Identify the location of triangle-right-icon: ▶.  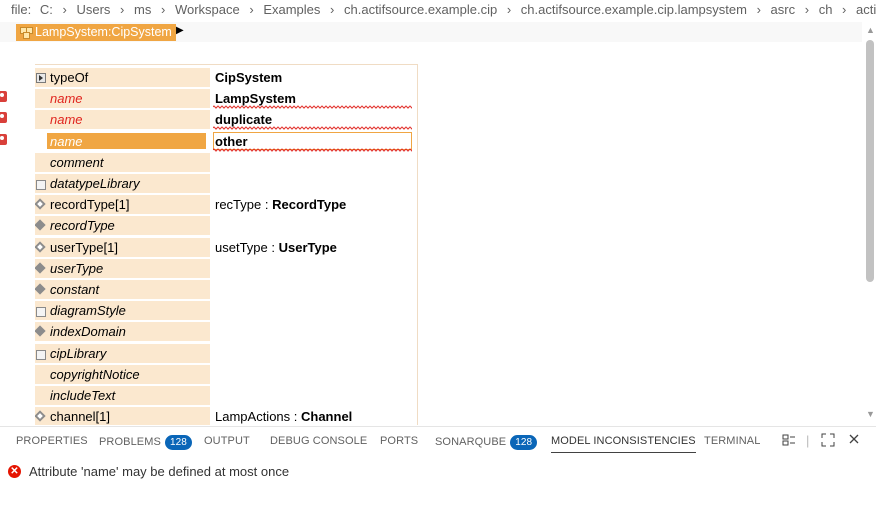
(180, 30).